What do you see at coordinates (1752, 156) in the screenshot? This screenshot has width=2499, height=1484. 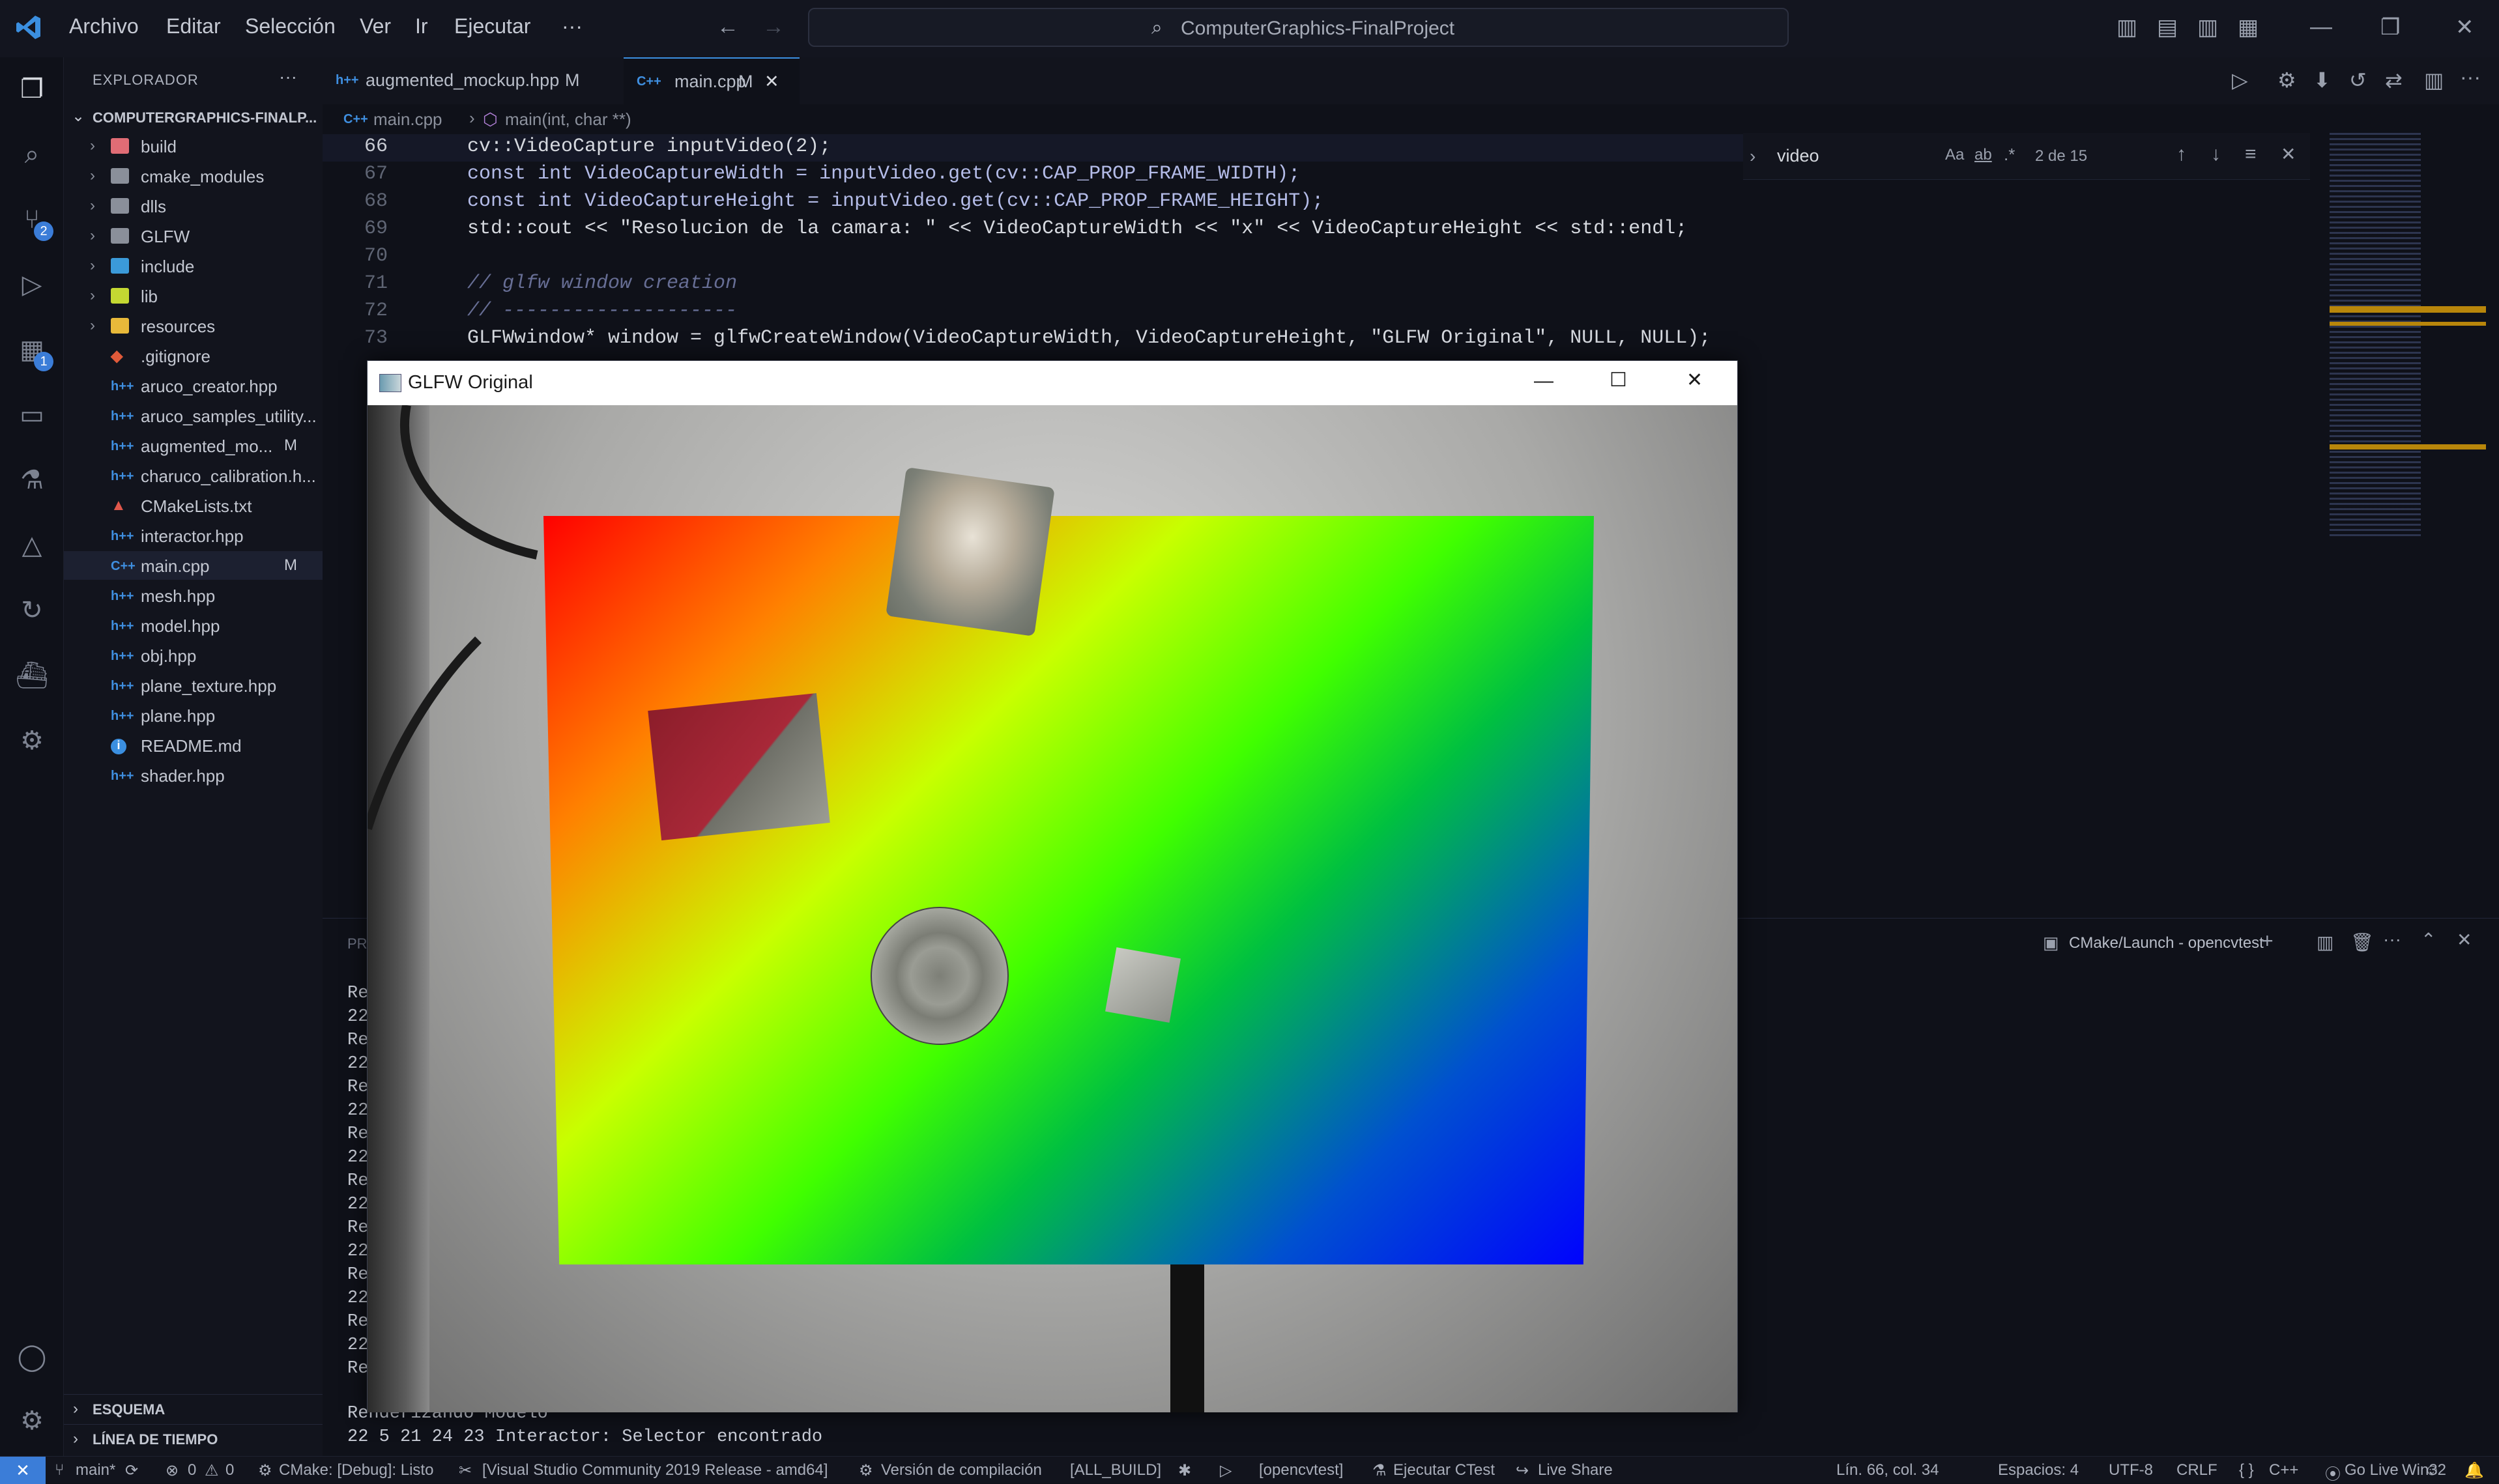 I see `chevron-right-icon: ›` at bounding box center [1752, 156].